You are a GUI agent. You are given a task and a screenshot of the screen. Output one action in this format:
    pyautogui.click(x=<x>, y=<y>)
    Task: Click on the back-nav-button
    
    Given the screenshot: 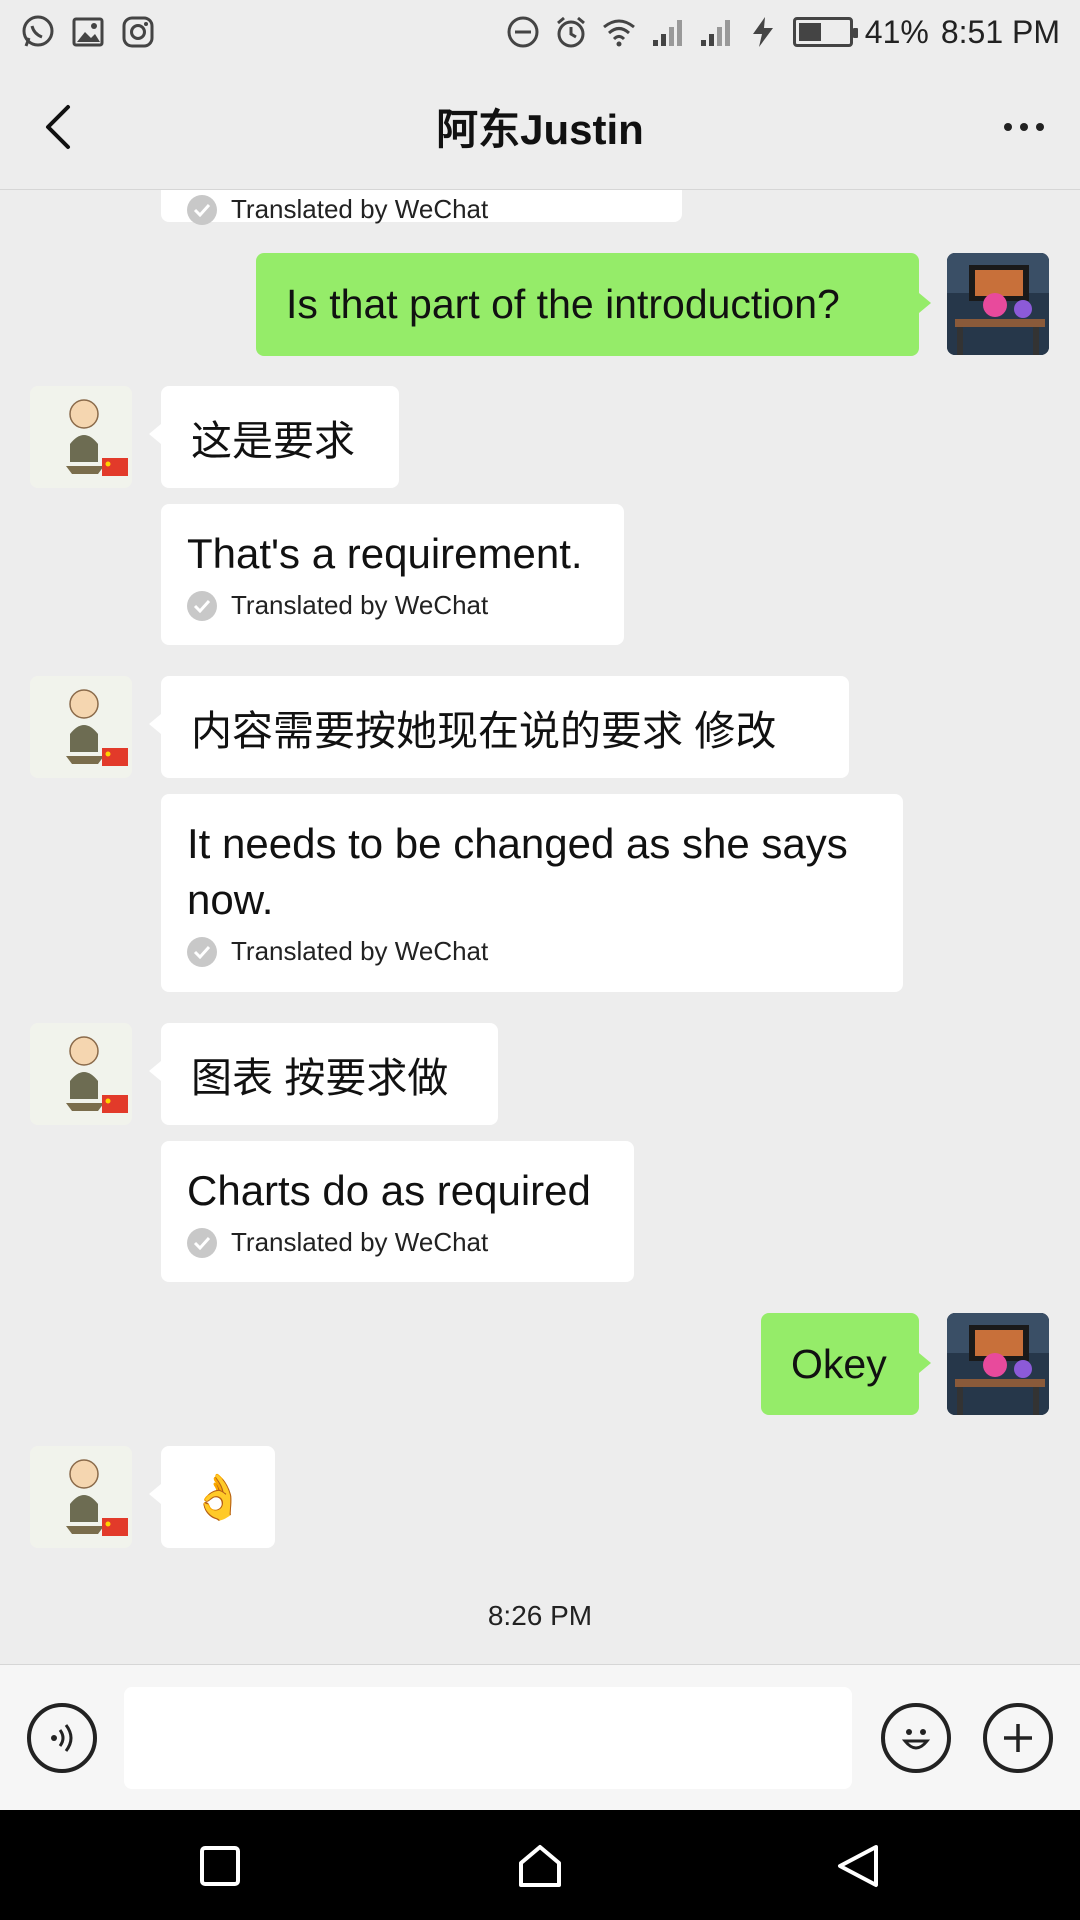 What is the action you would take?
    pyautogui.click(x=858, y=1866)
    